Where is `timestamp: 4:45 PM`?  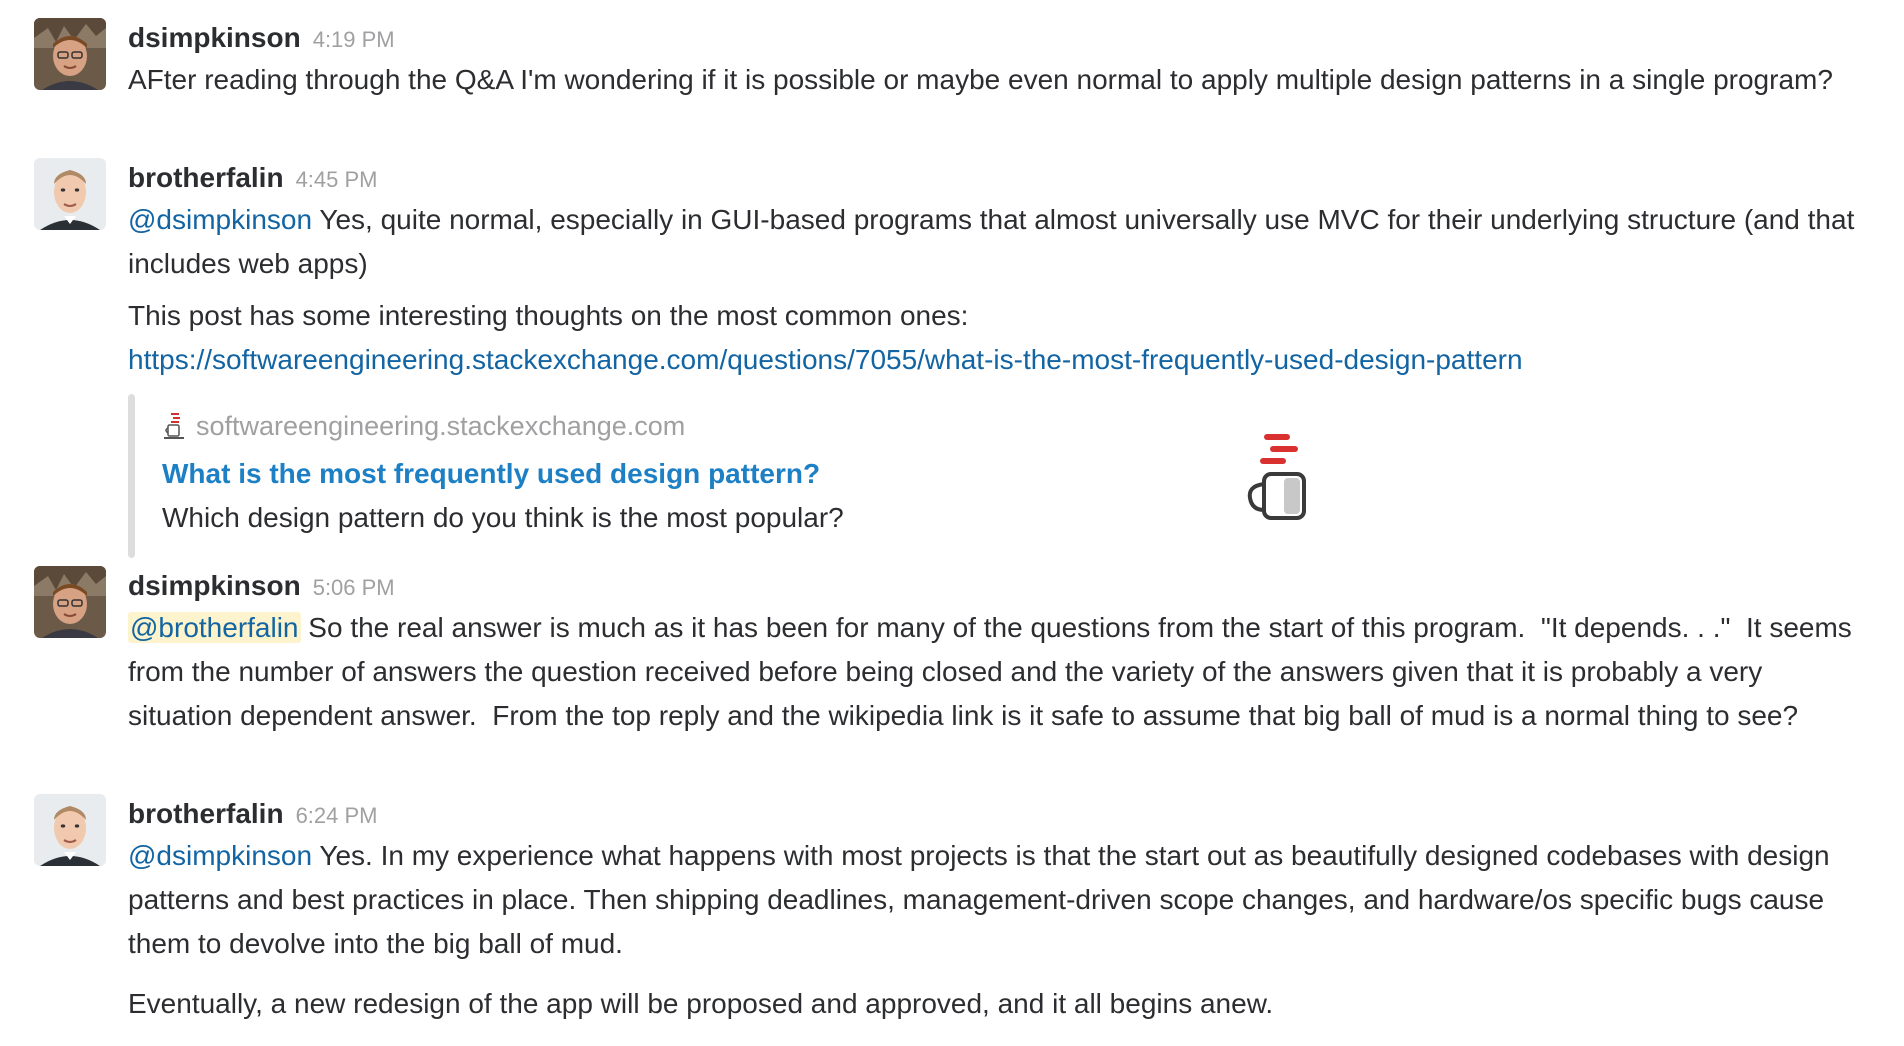
timestamp: 4:45 PM is located at coordinates (337, 179).